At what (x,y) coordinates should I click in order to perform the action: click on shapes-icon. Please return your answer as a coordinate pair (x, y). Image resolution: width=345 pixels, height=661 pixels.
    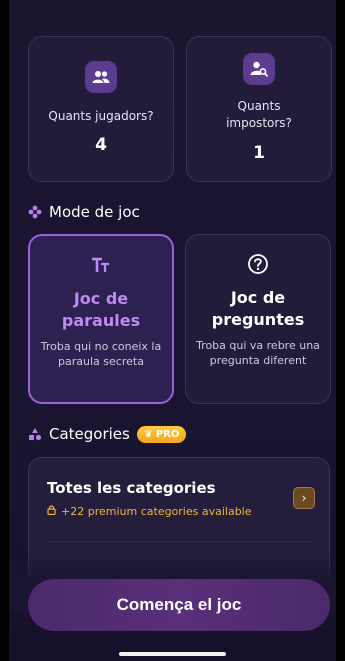
    Looking at the image, I should click on (35, 434).